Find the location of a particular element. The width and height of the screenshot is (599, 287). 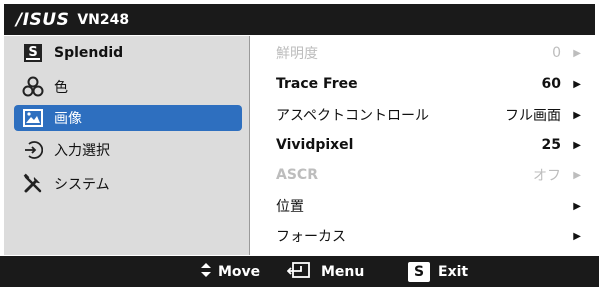

menu-hint: Menu is located at coordinates (325, 271).